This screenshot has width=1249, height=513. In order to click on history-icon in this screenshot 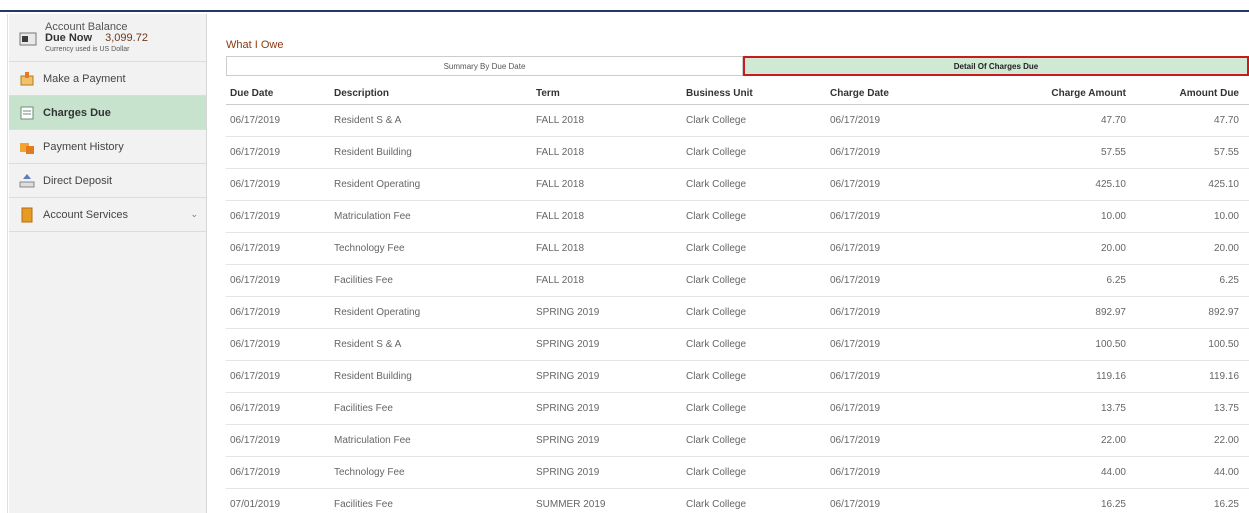, I will do `click(27, 148)`.